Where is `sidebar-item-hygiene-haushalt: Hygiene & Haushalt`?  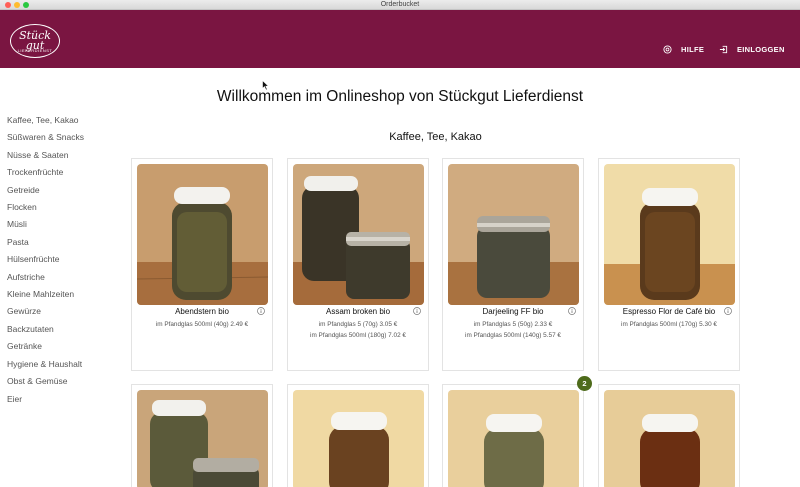
sidebar-item-hygiene-haushalt: Hygiene & Haushalt is located at coordinates (62, 364).